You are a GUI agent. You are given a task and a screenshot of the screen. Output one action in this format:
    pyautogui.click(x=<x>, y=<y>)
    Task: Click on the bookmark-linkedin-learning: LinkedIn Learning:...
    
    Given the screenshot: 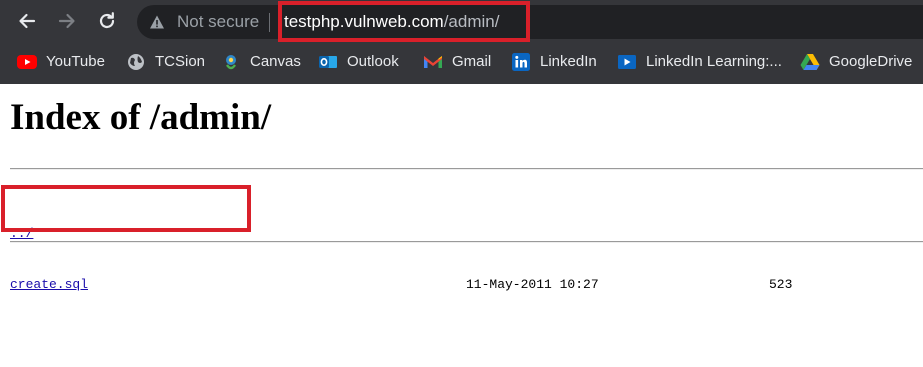 What is the action you would take?
    pyautogui.click(x=699, y=61)
    